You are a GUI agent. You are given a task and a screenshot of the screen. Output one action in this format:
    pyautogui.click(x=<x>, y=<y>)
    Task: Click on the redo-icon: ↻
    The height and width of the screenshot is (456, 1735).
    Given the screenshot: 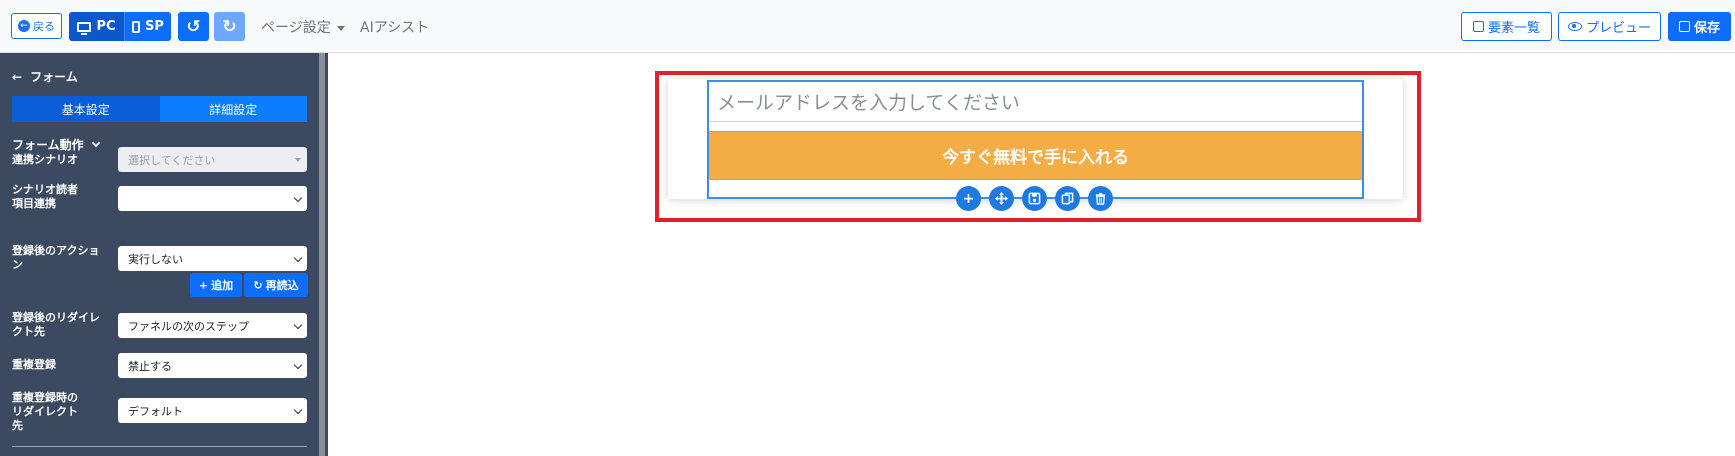 What is the action you would take?
    pyautogui.click(x=229, y=26)
    